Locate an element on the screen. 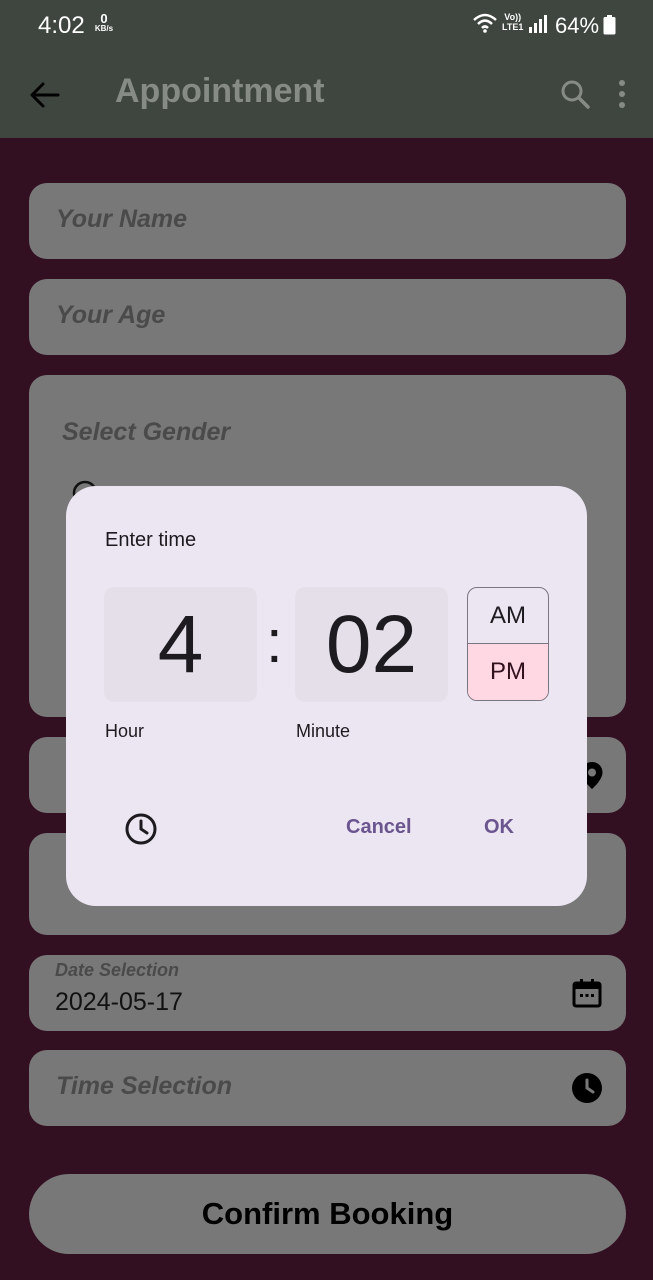 Image resolution: width=653 pixels, height=1280 pixels. clock-mode-icon is located at coordinates (141, 829).